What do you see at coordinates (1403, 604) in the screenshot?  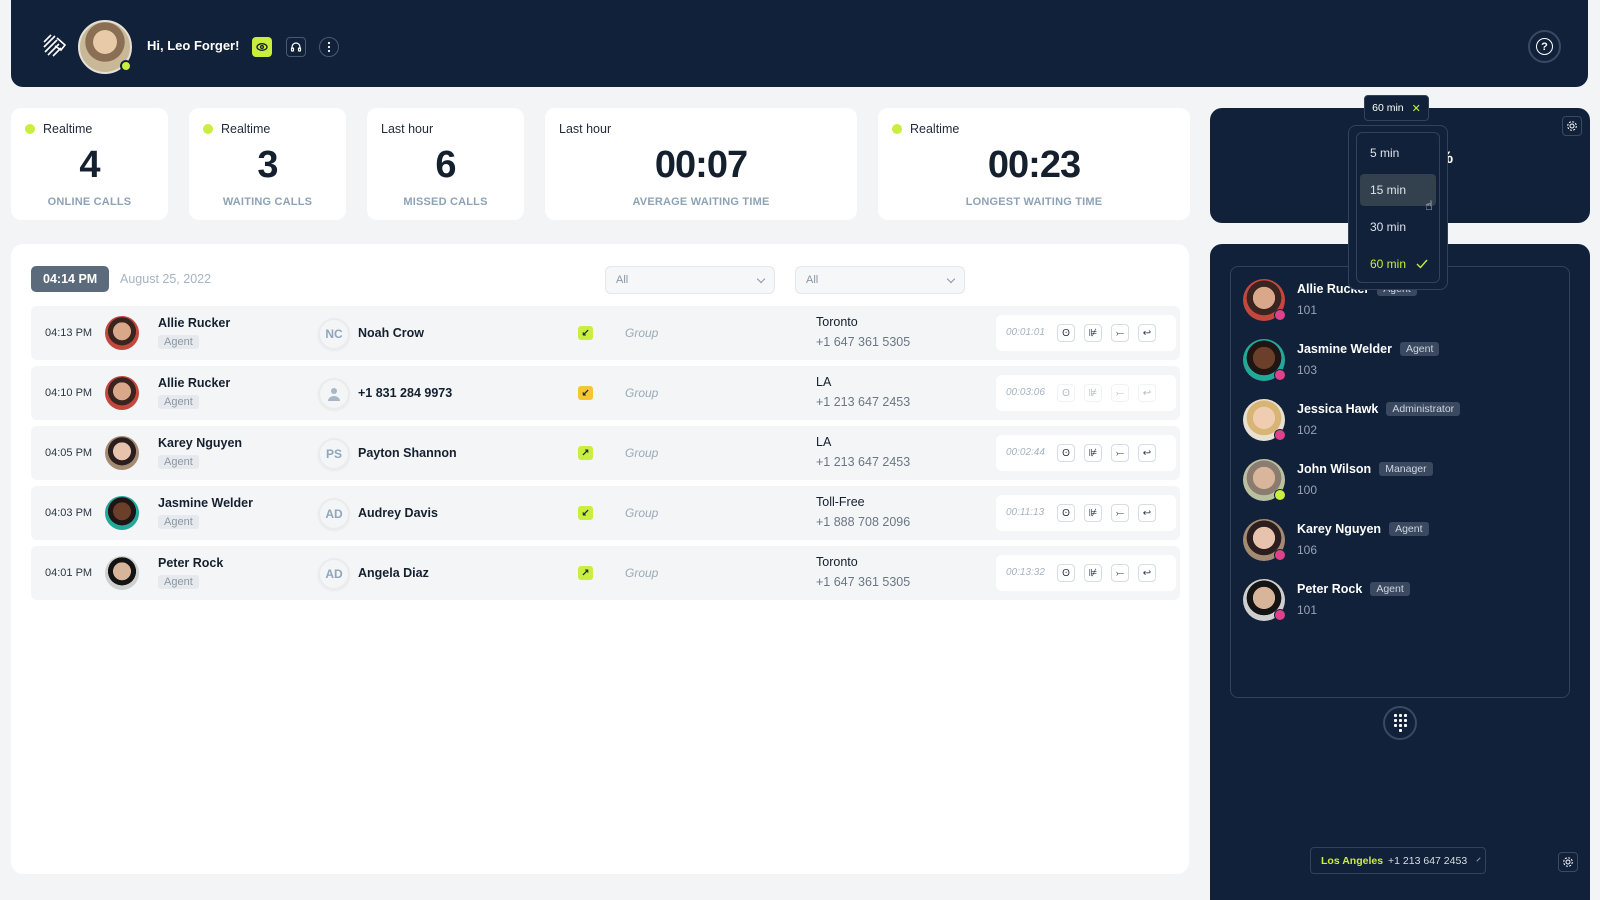 I see `agent-list-item: Peter Rock Agent 101` at bounding box center [1403, 604].